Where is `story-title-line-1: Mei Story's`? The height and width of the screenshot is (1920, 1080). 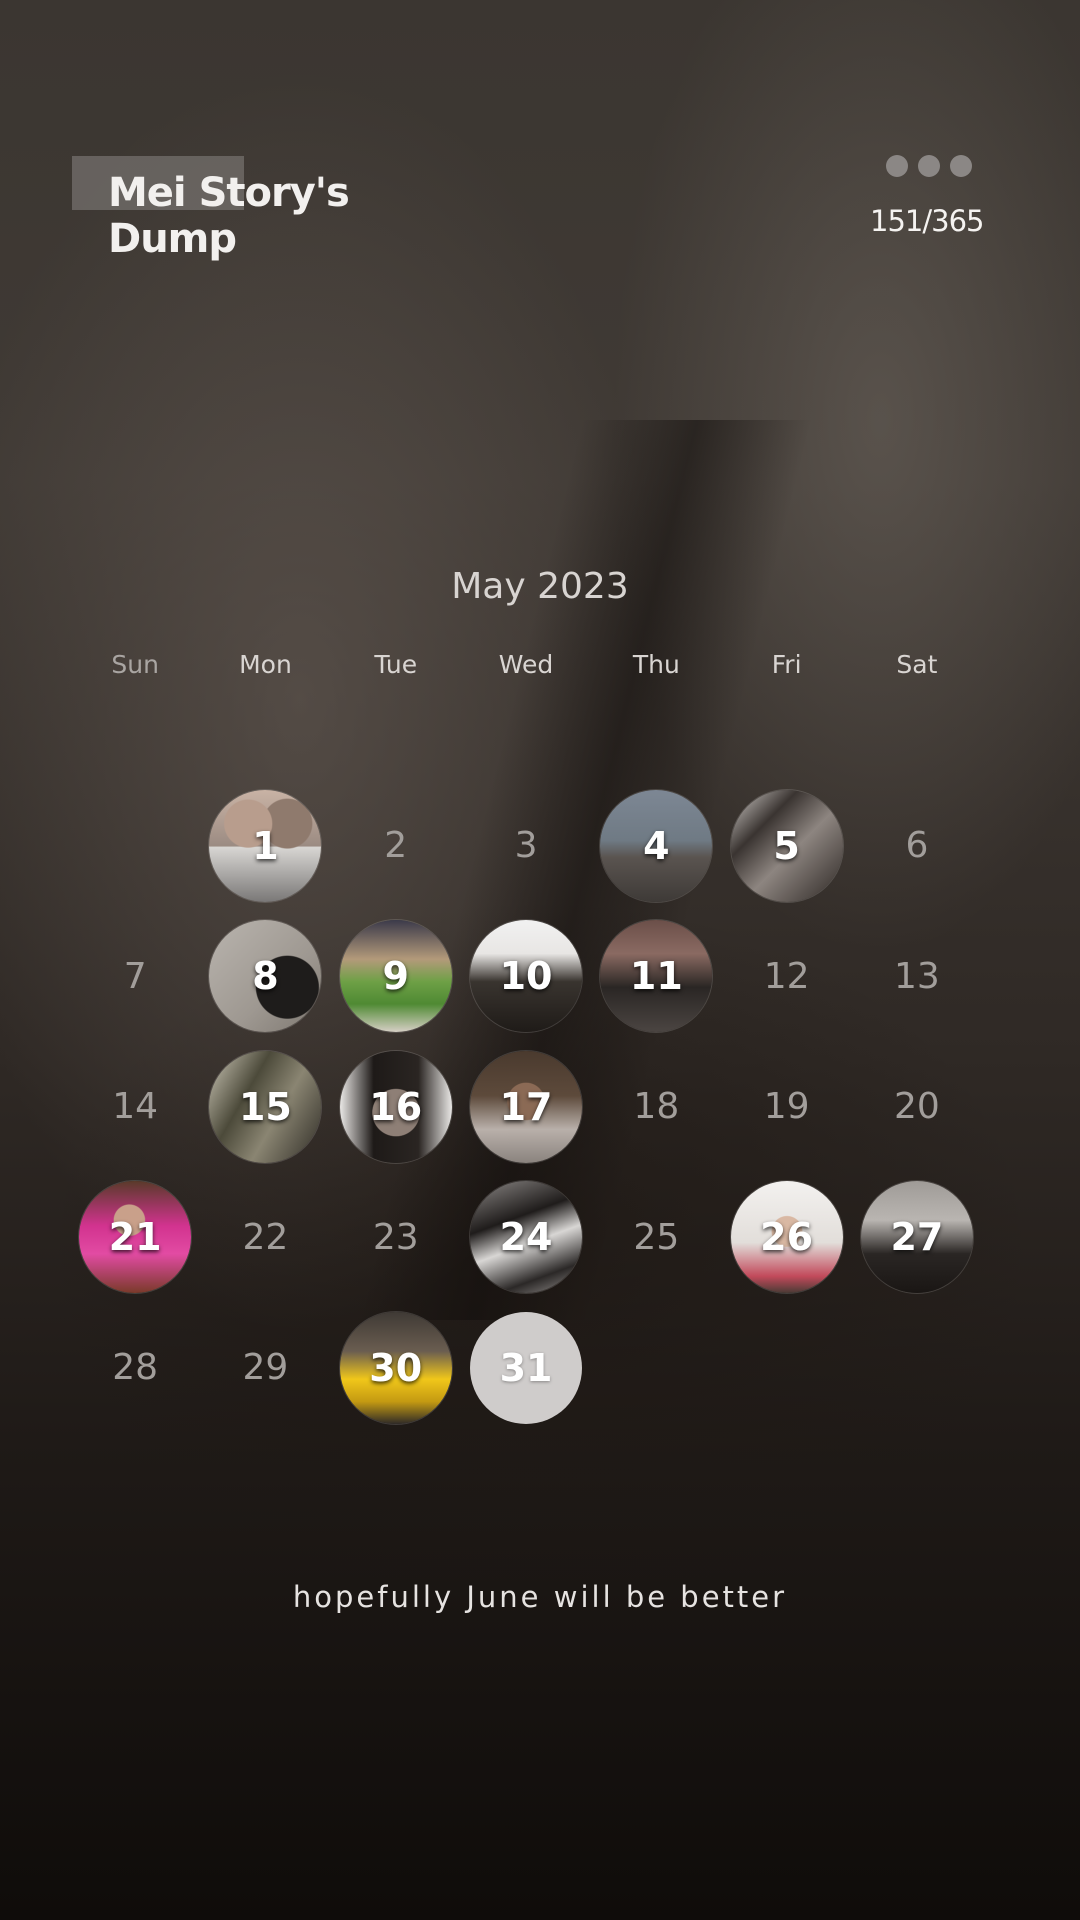
story-title-line-1: Mei Story's is located at coordinates (229, 193).